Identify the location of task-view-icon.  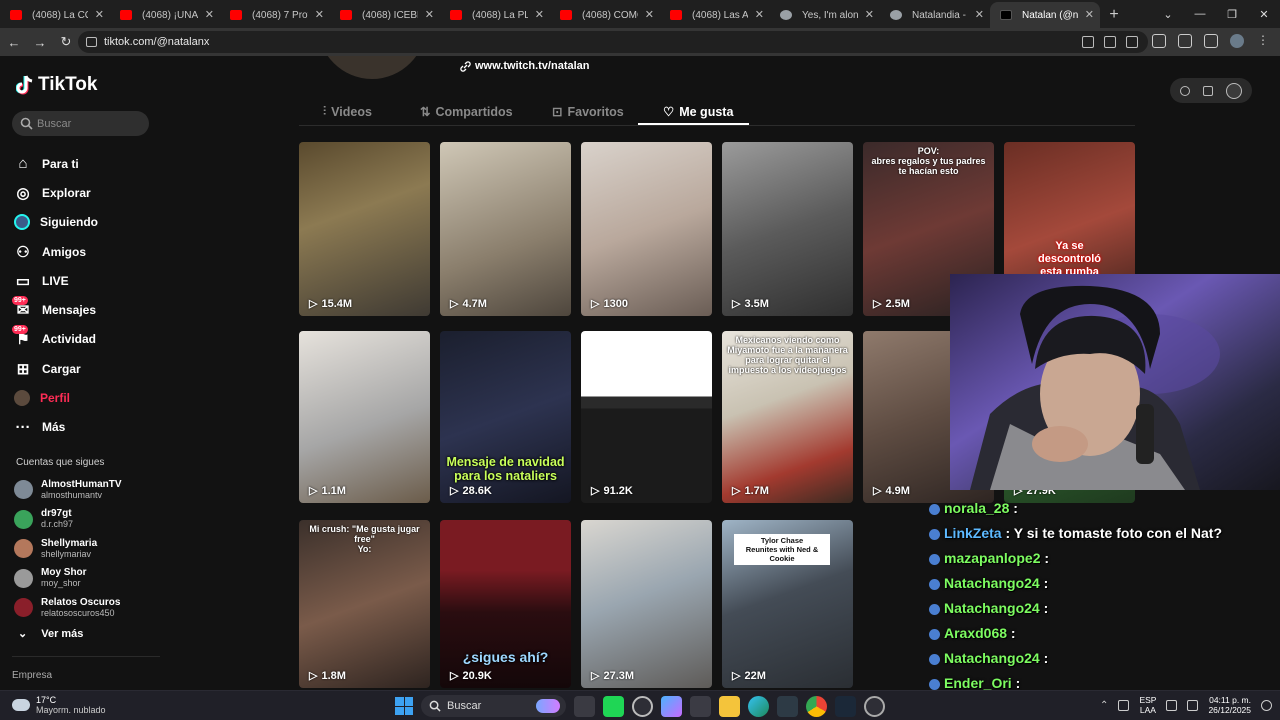
(584, 706).